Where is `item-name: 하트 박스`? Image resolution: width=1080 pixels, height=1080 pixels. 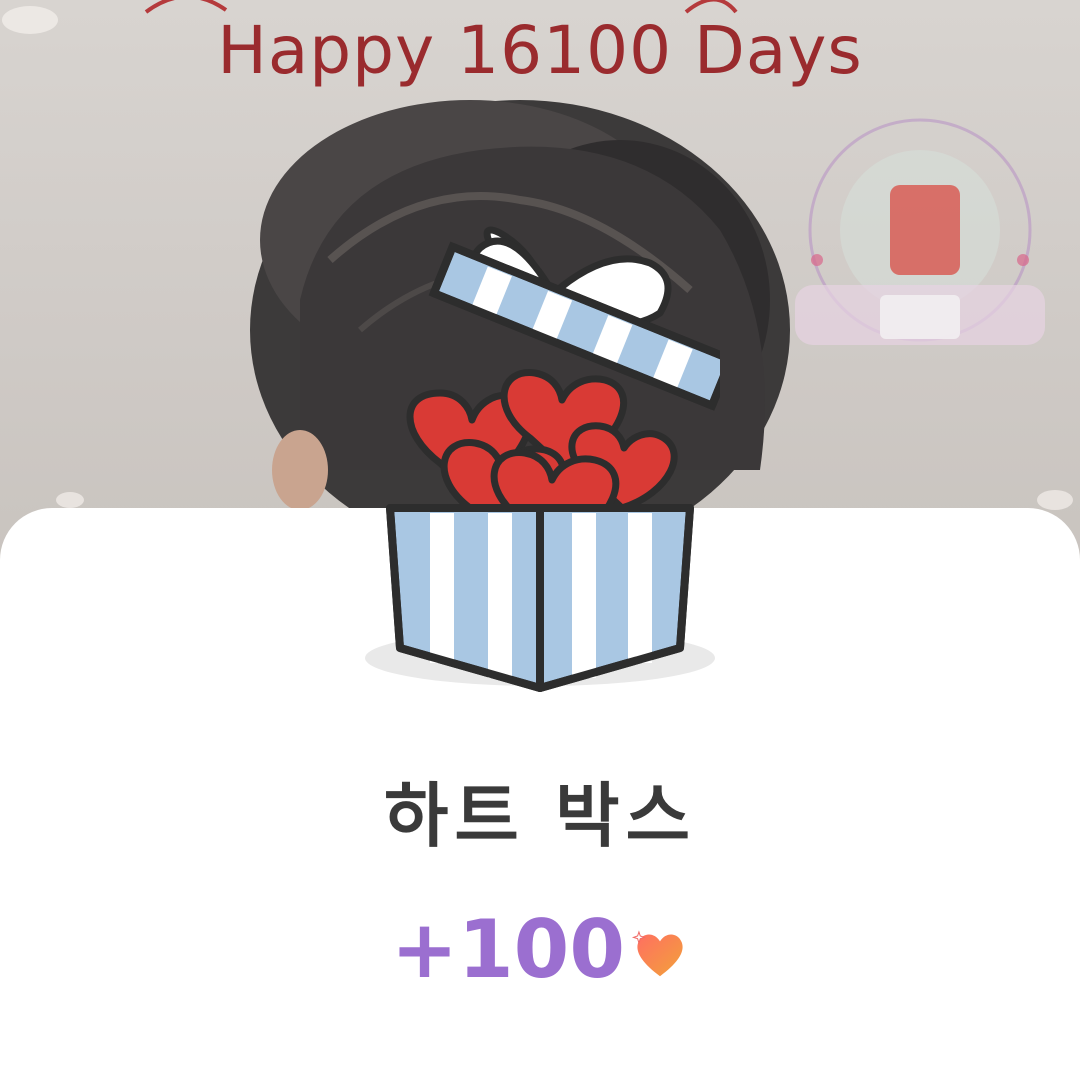
item-name: 하트 박스 is located at coordinates (540, 816).